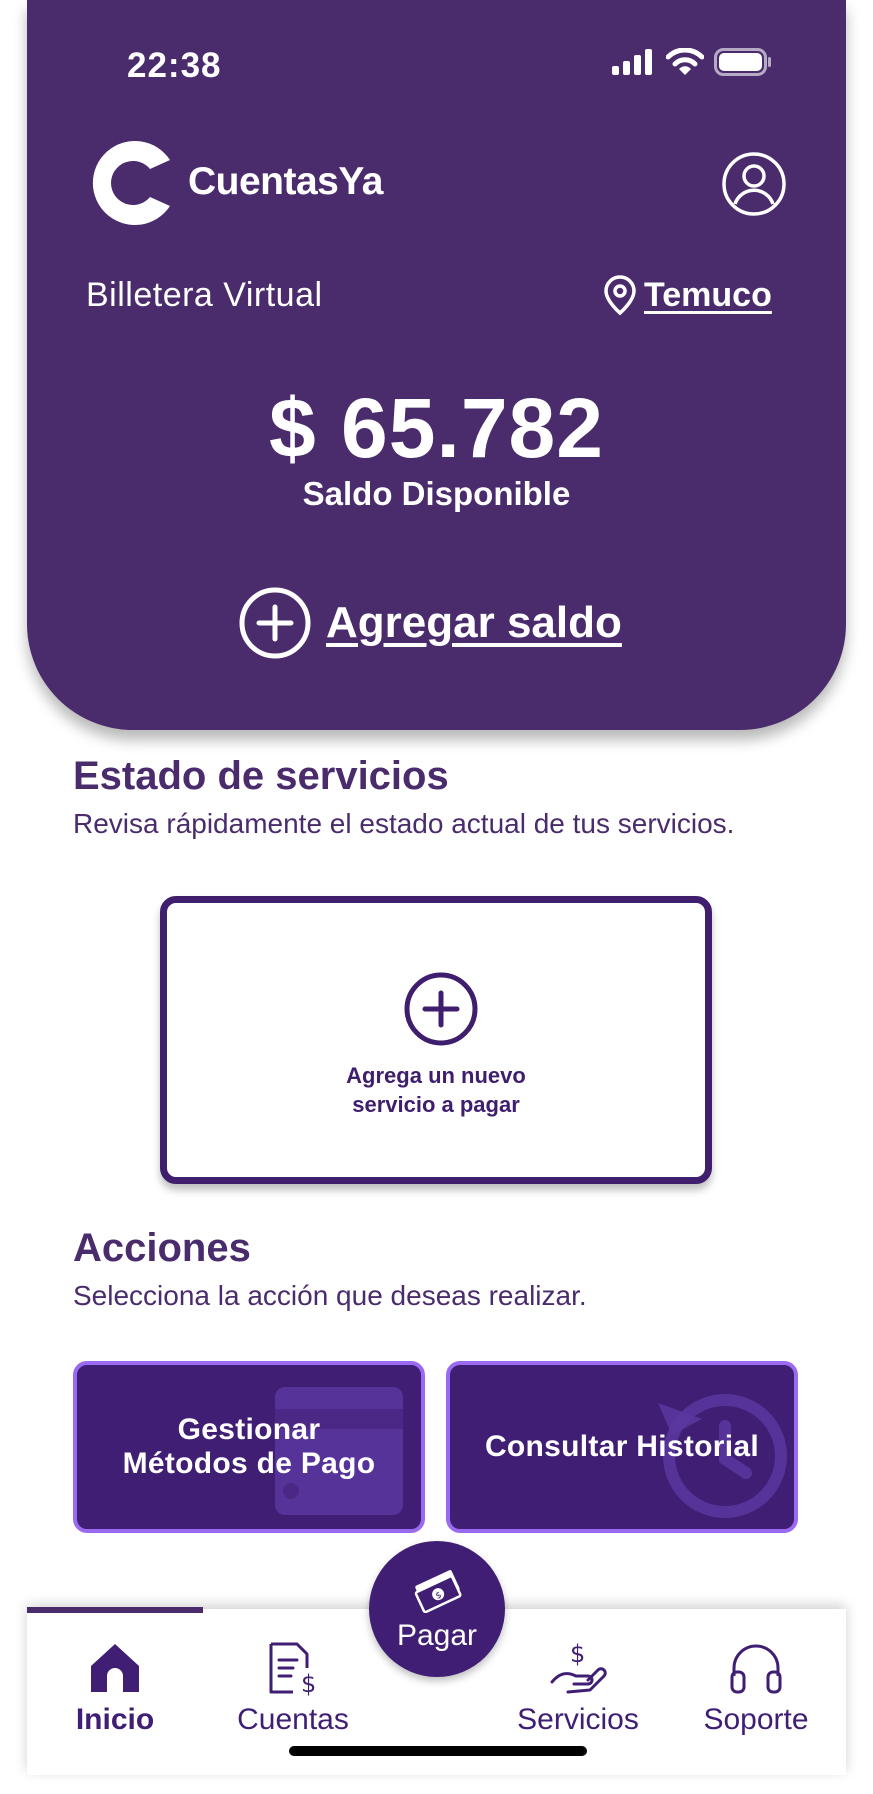 Image resolution: width=873 pixels, height=1794 pixels. I want to click on bill-icon: $, so click(292, 1670).